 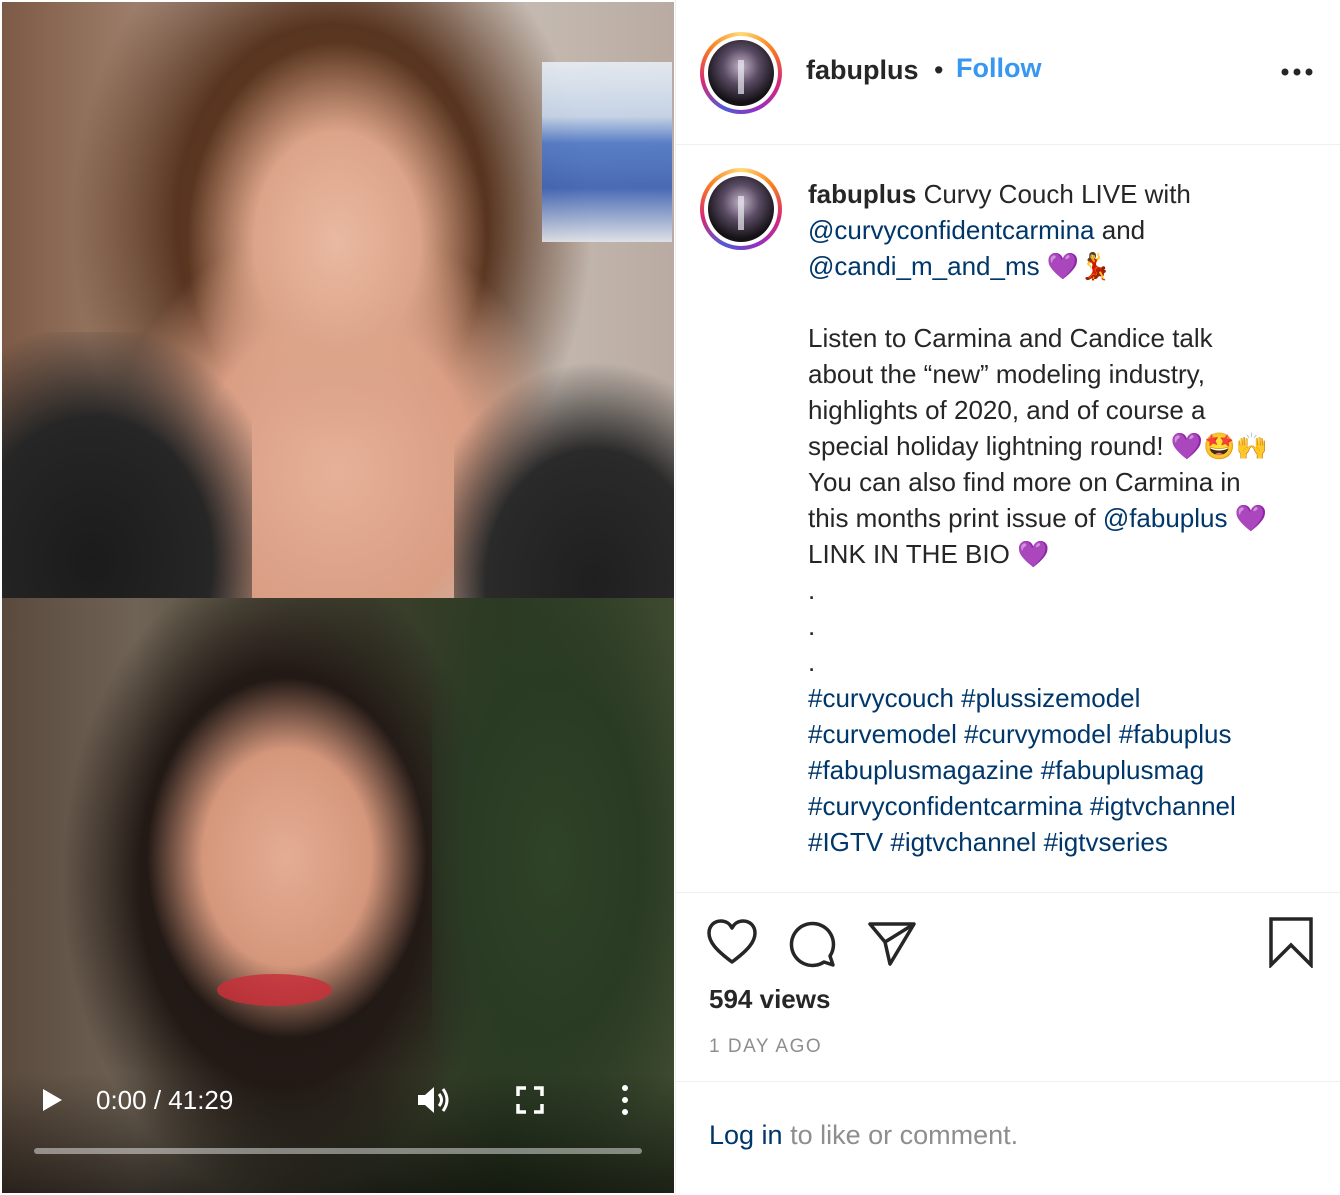 What do you see at coordinates (924, 266) in the screenshot?
I see `mention-link: @candi_m_and_ms` at bounding box center [924, 266].